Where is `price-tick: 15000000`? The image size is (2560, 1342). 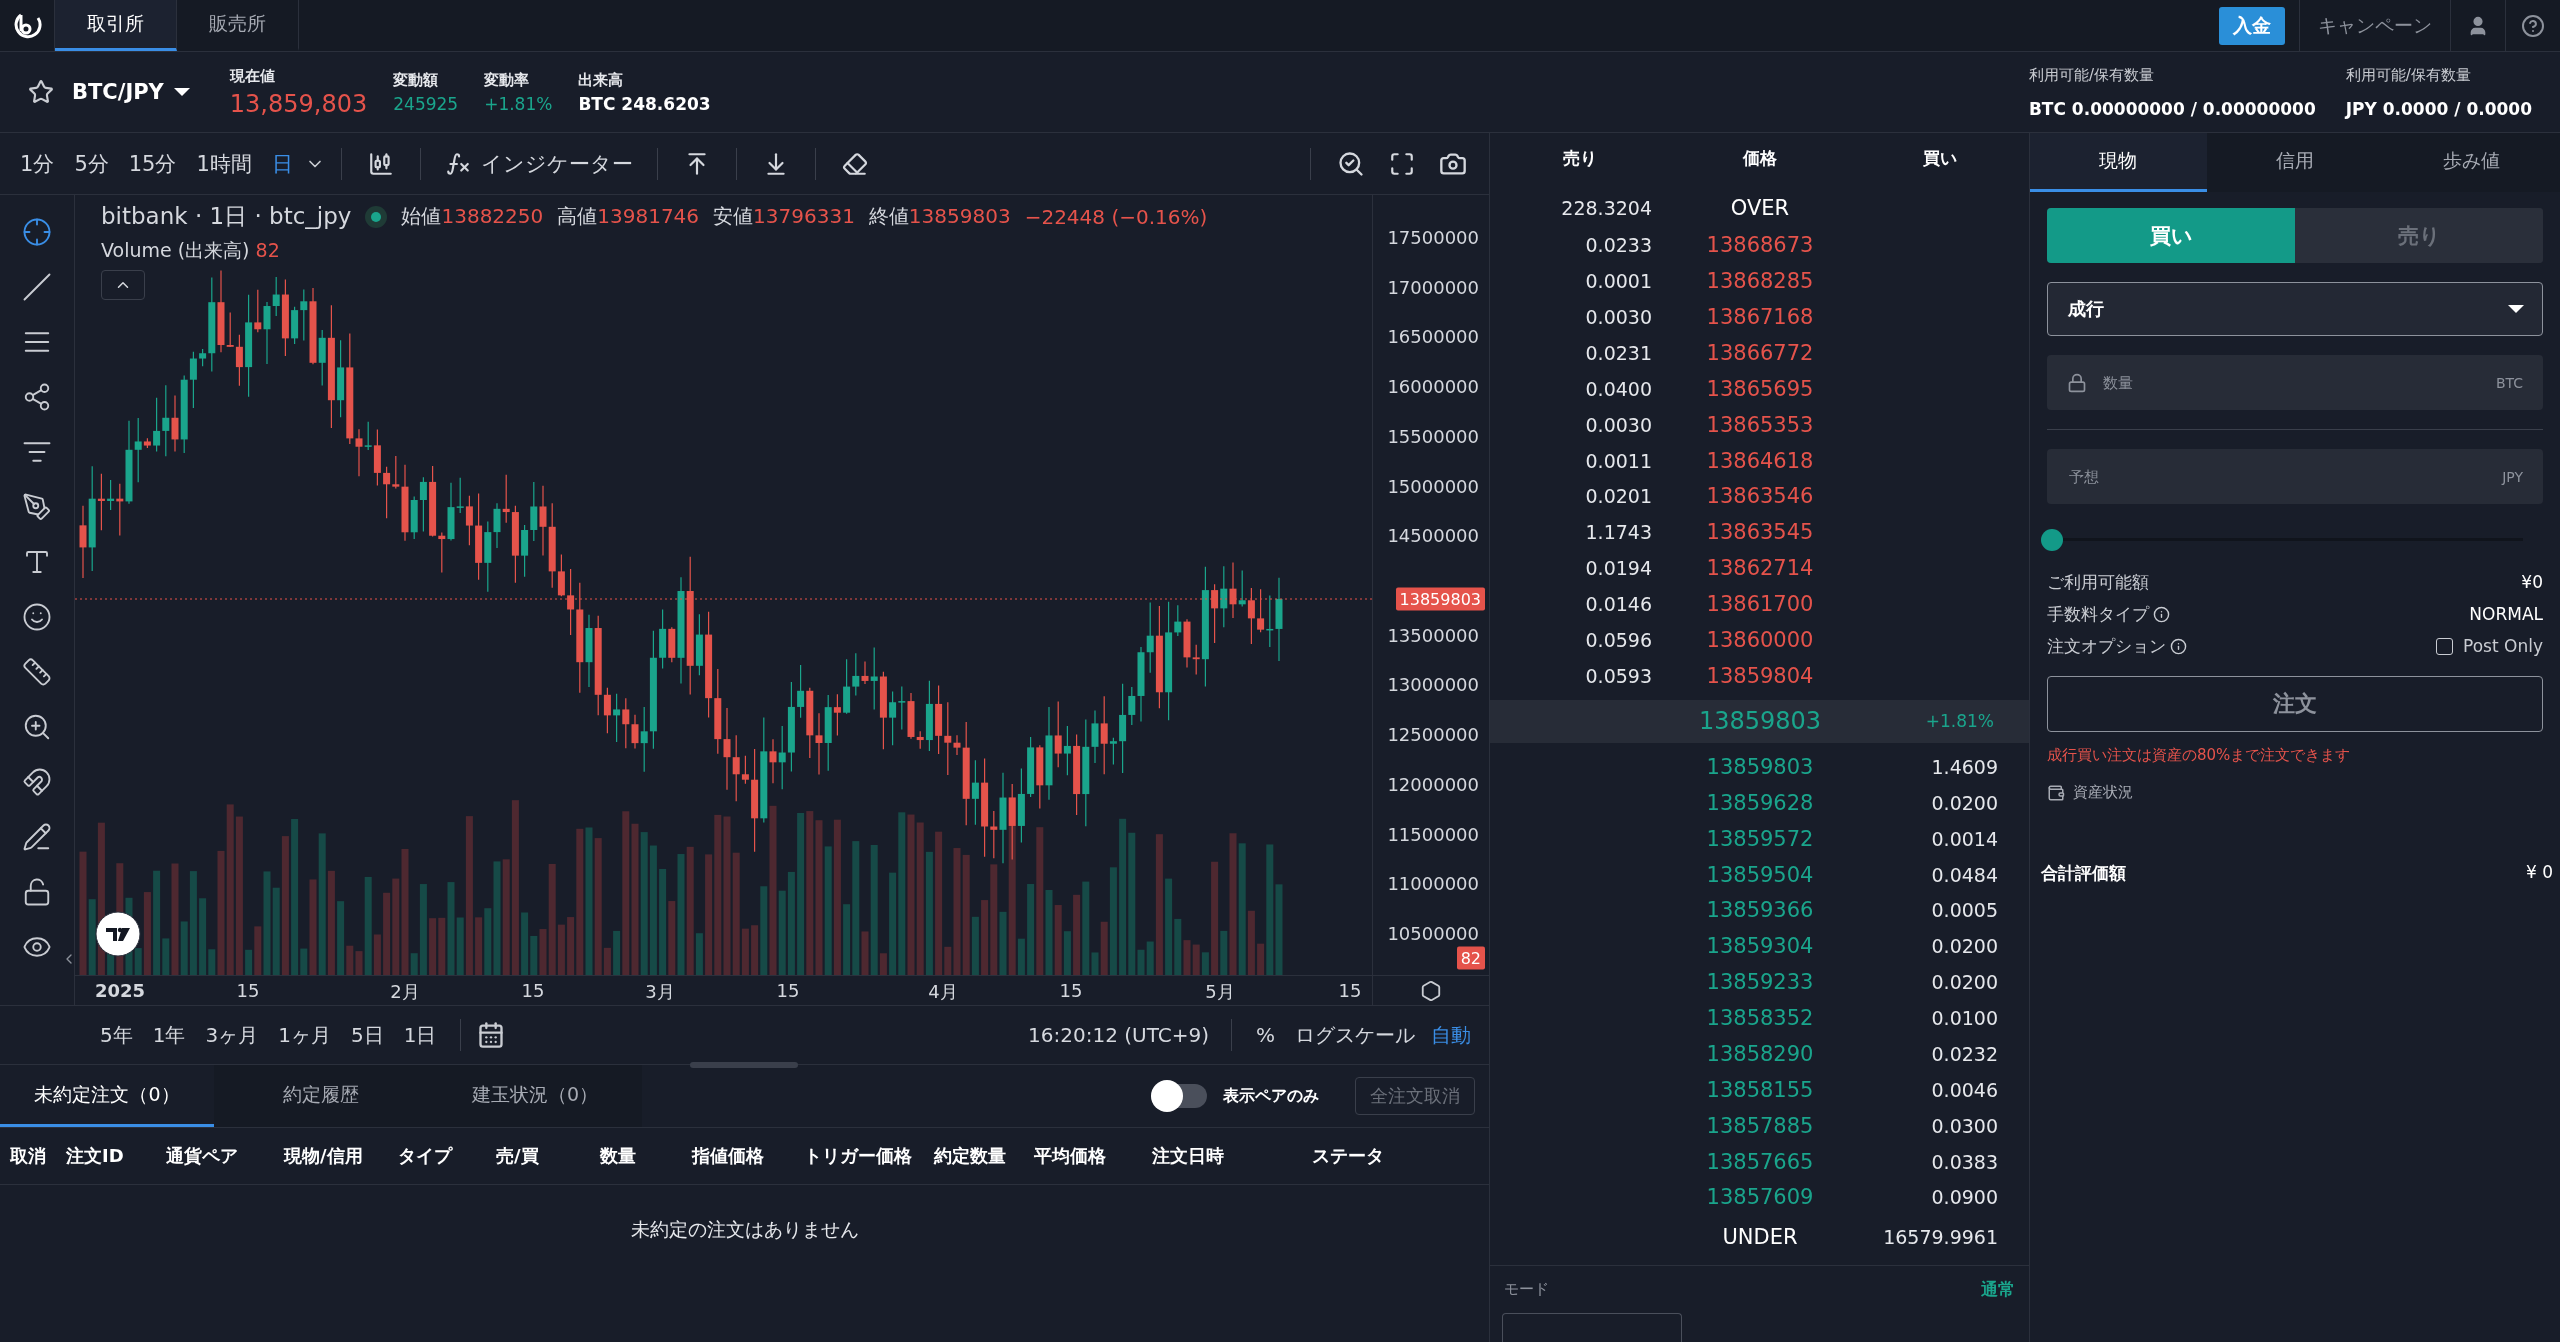
price-tick: 15000000 is located at coordinates (1433, 486).